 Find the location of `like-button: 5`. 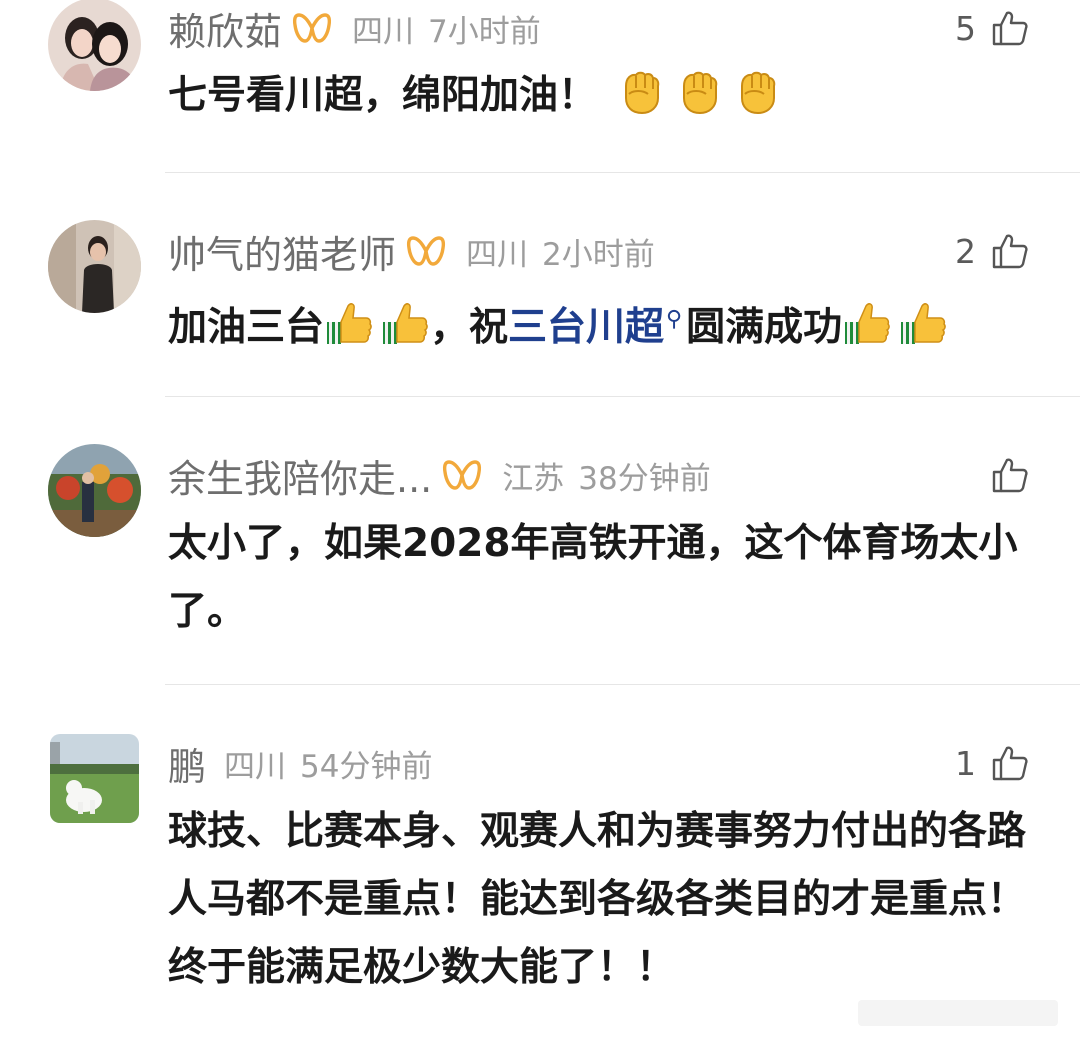

like-button: 5 is located at coordinates (992, 28).